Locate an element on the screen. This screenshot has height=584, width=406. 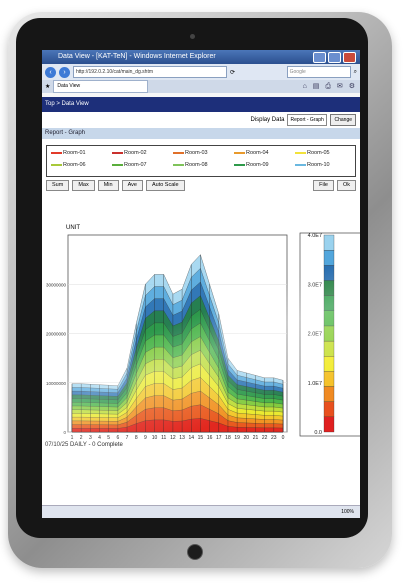
x-tick-label: 10 is located at coordinates (155, 438).